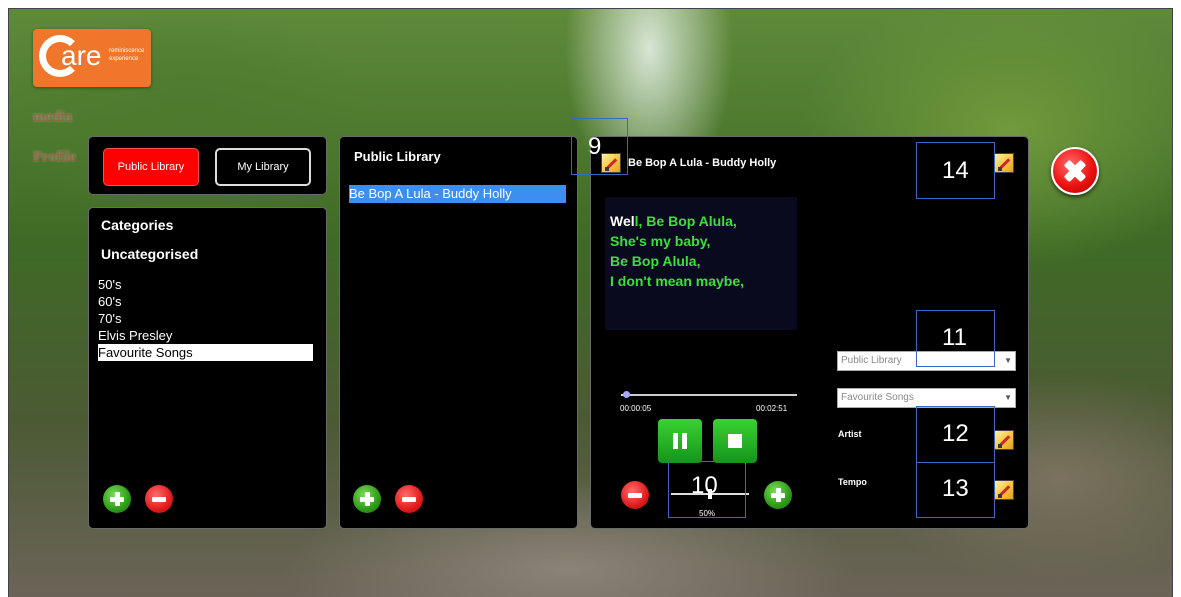  I want to click on annotation-box-12: 12, so click(955, 434).